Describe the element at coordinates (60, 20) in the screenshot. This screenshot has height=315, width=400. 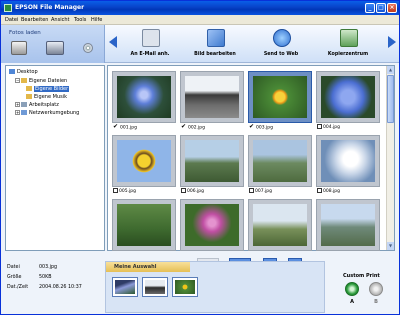
I see `menu-ansicht: Ansicht` at that location.